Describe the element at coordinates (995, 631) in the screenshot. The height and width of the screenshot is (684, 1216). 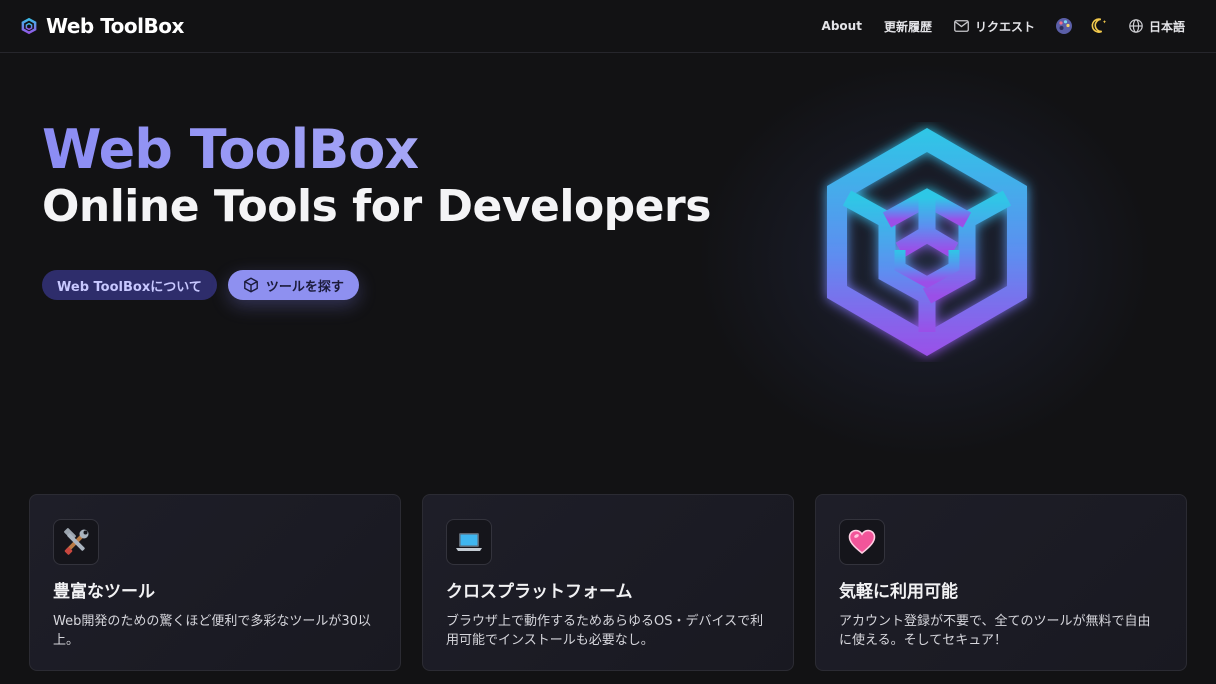
I see `feature-description: アカウント登録が不要で、全てのツールが無料で自由に使える。そしてセキュア！` at that location.